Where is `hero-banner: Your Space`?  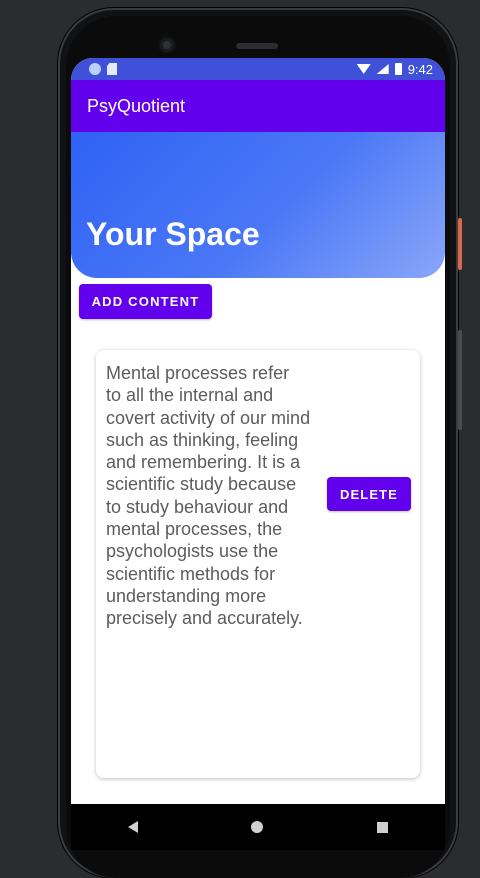
hero-banner: Your Space is located at coordinates (258, 205).